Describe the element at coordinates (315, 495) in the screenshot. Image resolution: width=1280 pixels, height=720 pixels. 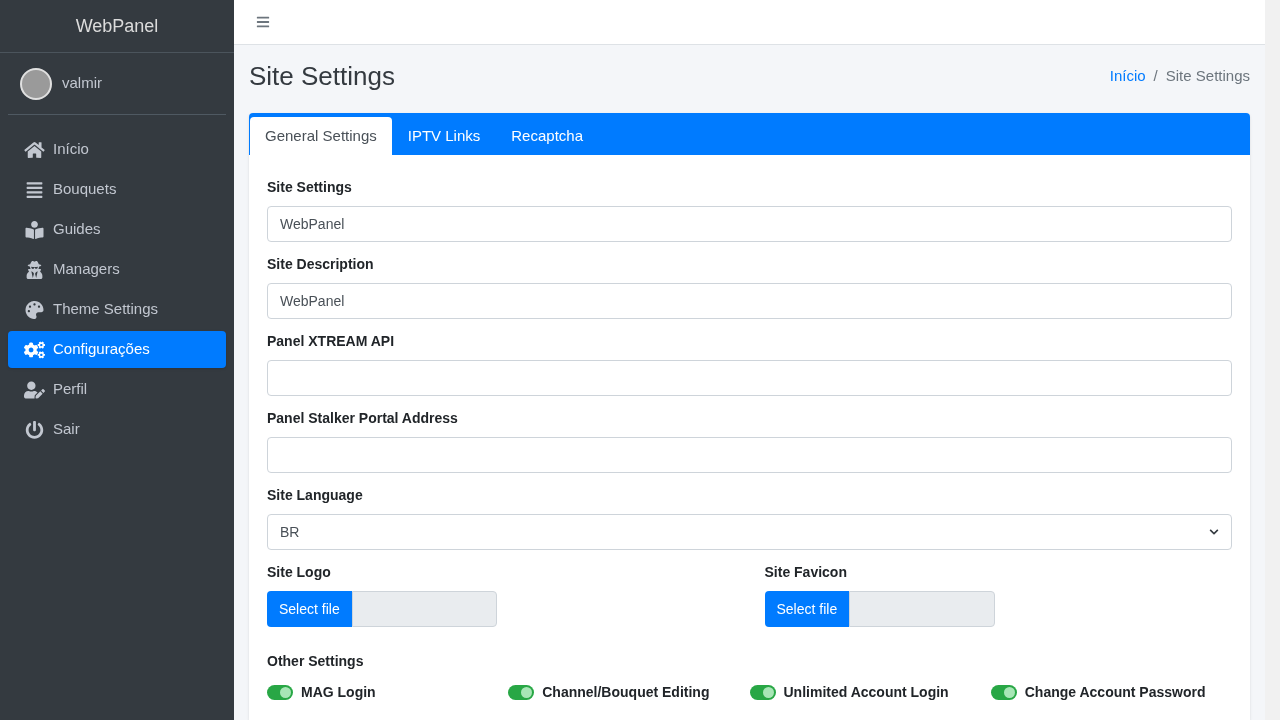
I see `field-label: Site Language` at that location.